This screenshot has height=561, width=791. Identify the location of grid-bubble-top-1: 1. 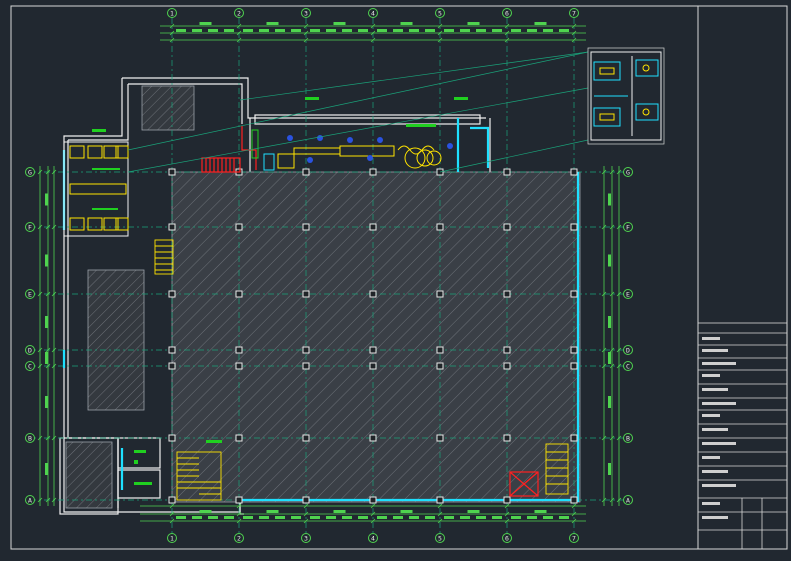
(172, 13).